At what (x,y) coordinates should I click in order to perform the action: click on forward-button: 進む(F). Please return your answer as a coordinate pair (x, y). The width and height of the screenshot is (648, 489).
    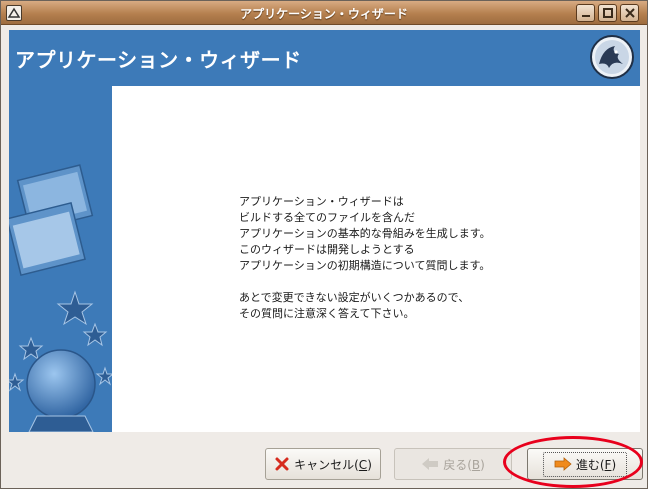
    Looking at the image, I should click on (585, 464).